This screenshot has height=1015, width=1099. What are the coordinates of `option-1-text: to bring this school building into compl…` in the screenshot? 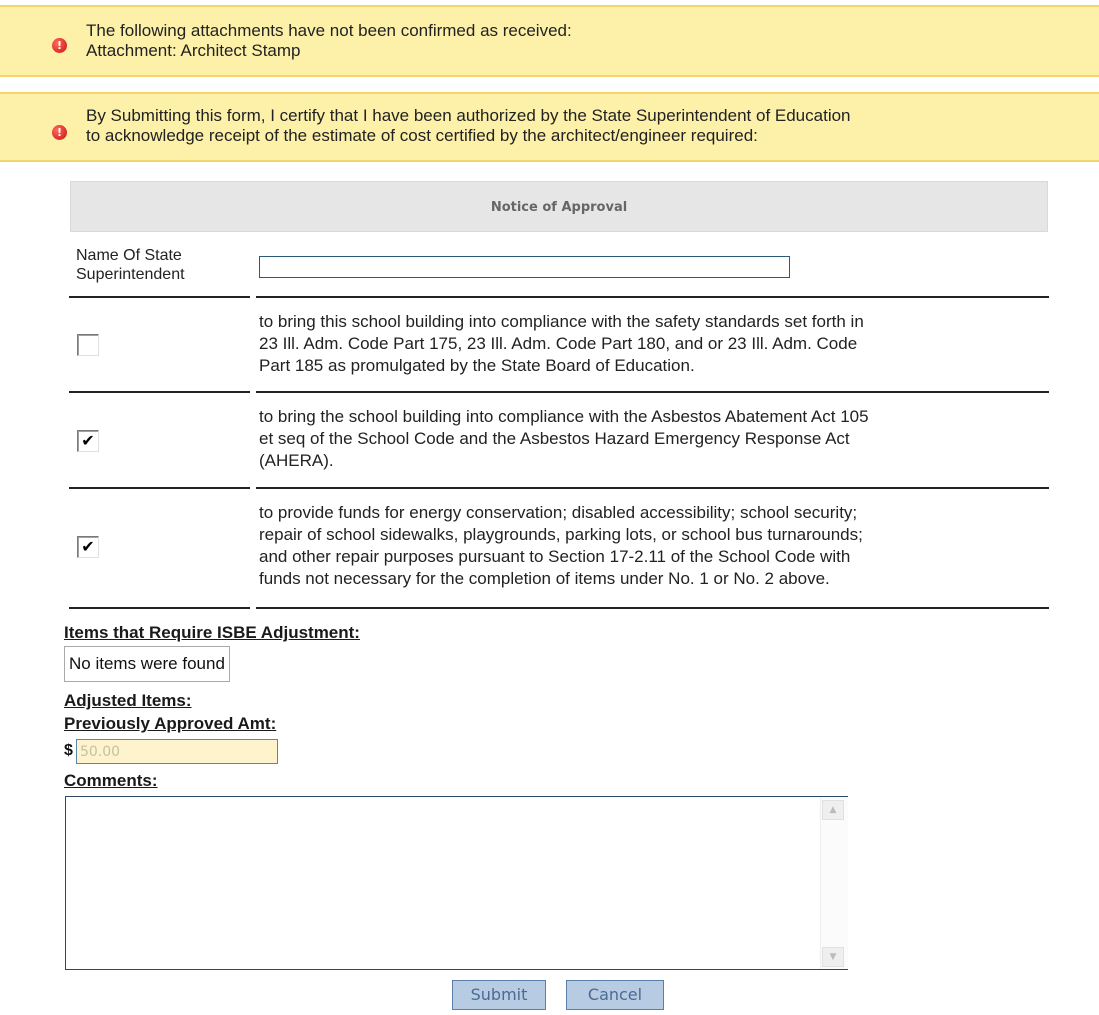 It's located at (654, 344).